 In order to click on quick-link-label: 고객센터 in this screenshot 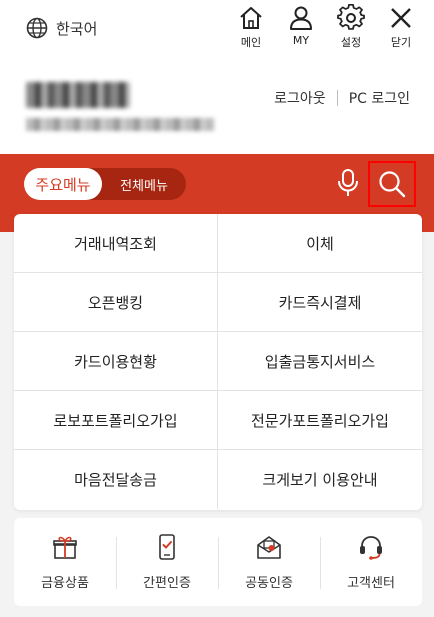, I will do `click(371, 583)`.